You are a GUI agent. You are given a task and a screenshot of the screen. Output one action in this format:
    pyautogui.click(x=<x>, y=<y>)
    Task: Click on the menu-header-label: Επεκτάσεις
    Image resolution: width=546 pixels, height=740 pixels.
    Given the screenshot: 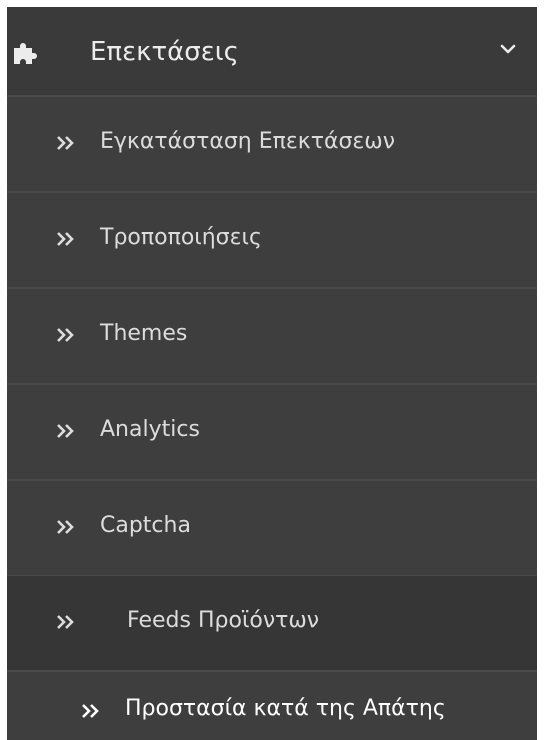 What is the action you would take?
    pyautogui.click(x=164, y=52)
    